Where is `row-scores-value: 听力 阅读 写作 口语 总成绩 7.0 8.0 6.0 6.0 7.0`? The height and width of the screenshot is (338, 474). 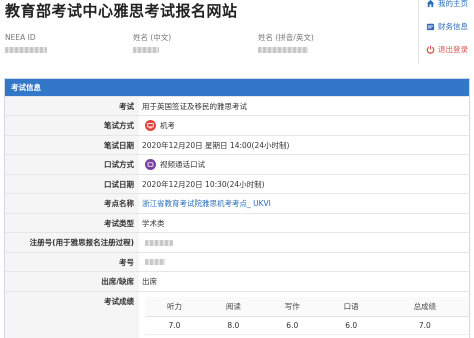
row-scores-value: 听力 阅读 写作 口语 总成绩 7.0 8.0 6.0 6.0 7.0 is located at coordinates (305, 315).